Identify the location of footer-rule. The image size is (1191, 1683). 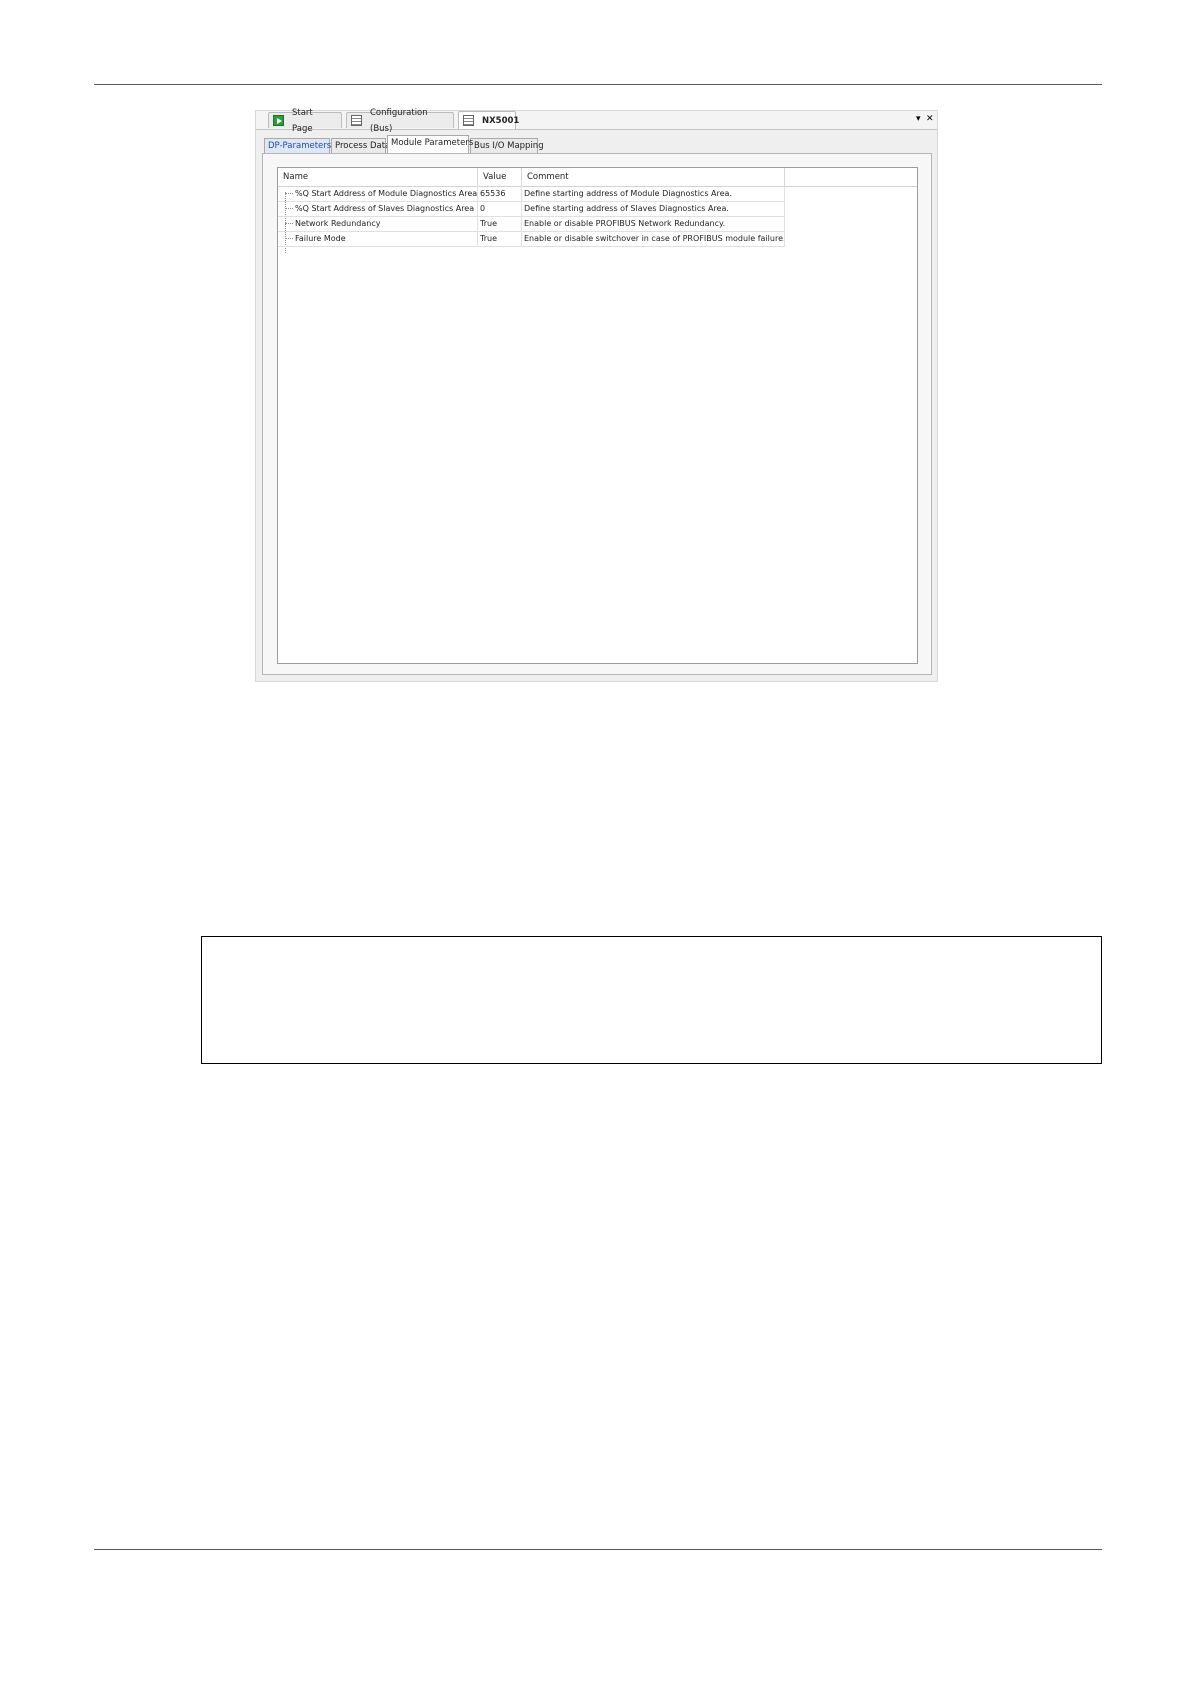
(598, 1549).